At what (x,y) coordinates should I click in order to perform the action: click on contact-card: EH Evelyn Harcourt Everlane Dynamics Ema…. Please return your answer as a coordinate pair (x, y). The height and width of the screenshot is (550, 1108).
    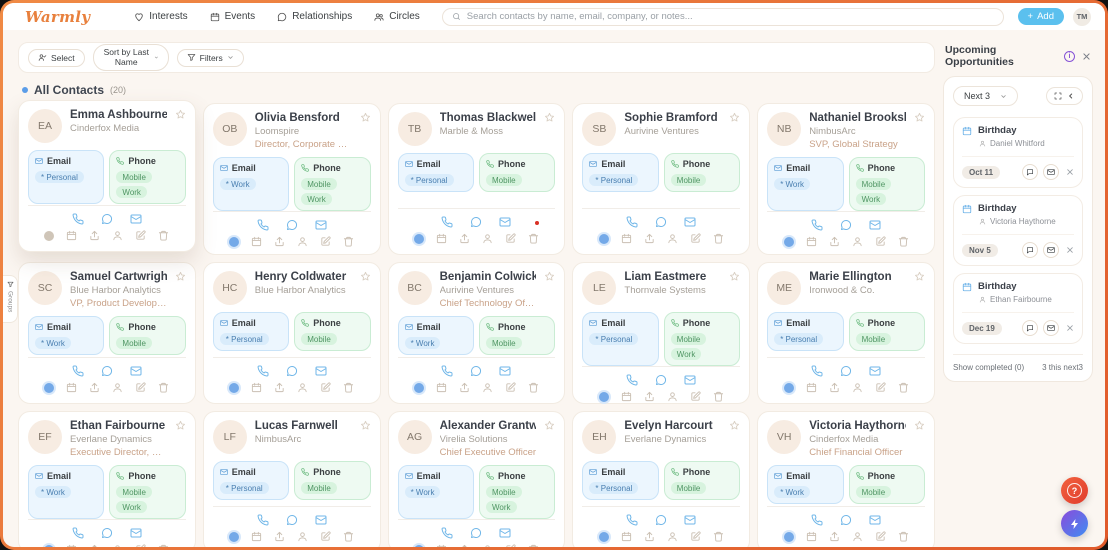
    Looking at the image, I should click on (661, 479).